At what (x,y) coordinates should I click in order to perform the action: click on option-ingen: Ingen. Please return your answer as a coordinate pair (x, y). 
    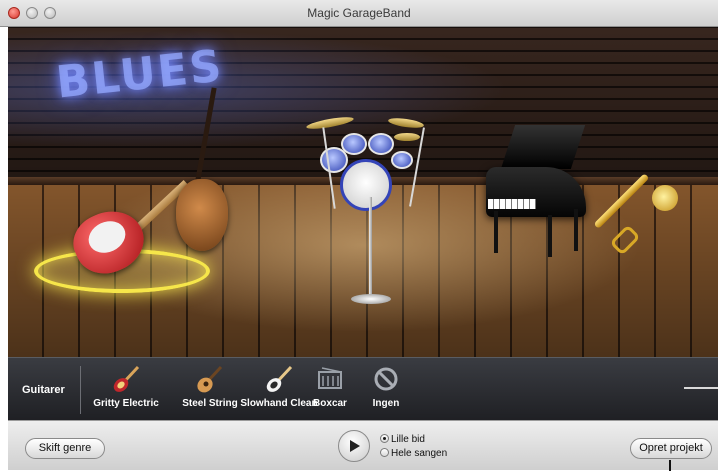
    Looking at the image, I should click on (386, 390).